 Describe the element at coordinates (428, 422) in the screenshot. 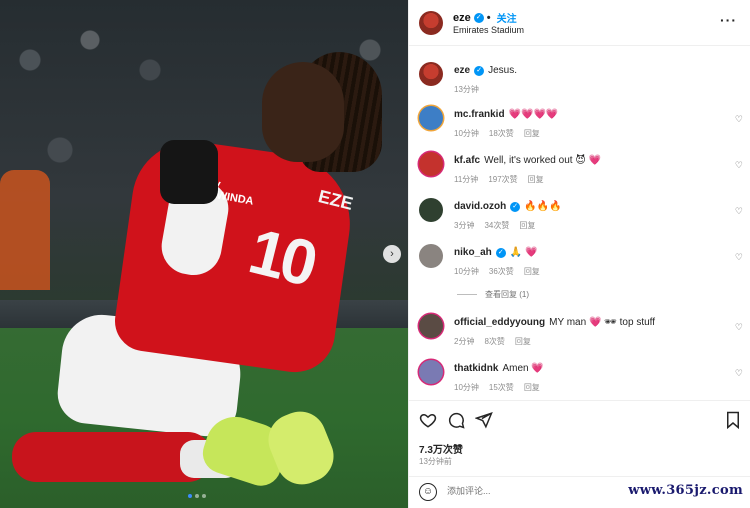

I see `heart-icon` at that location.